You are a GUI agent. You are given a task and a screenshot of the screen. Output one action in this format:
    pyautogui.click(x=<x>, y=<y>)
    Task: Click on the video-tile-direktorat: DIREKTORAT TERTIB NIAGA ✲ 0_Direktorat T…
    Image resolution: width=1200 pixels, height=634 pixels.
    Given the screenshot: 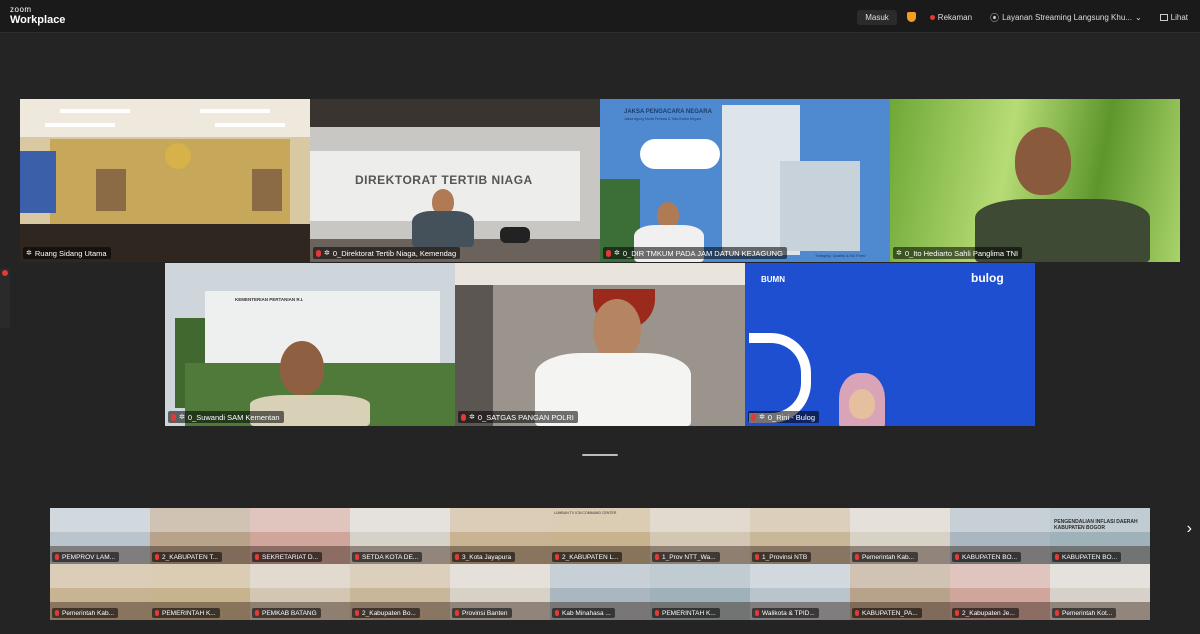 What is the action you would take?
    pyautogui.click(x=455, y=180)
    